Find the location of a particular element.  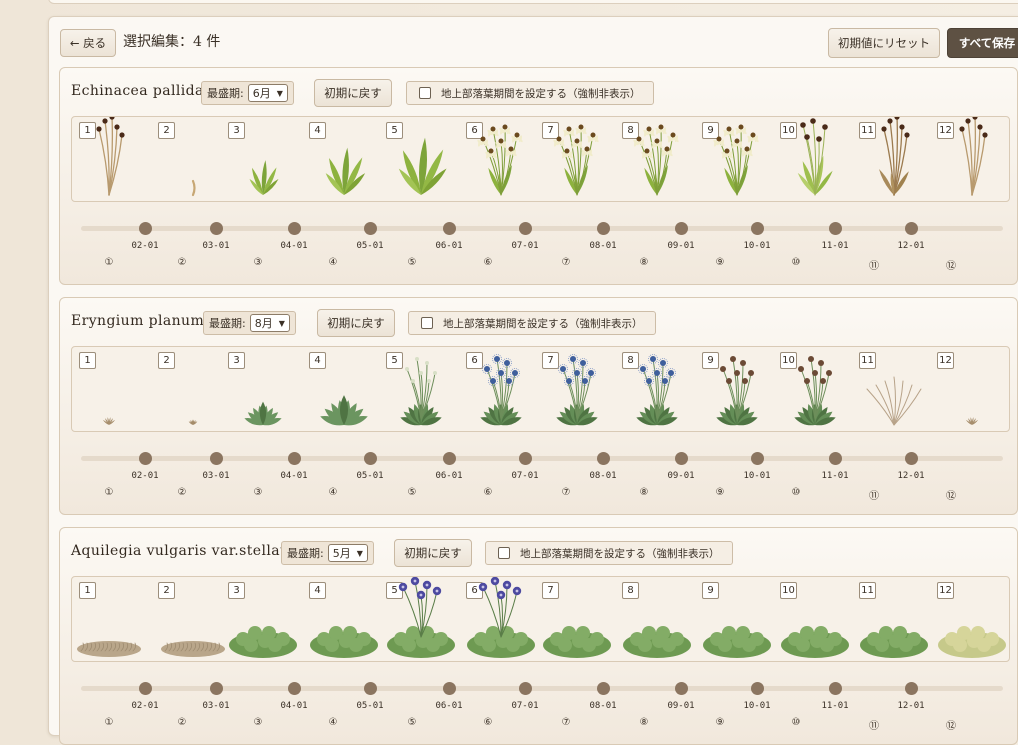

timeline-date-label: 03-01 is located at coordinates (216, 246).